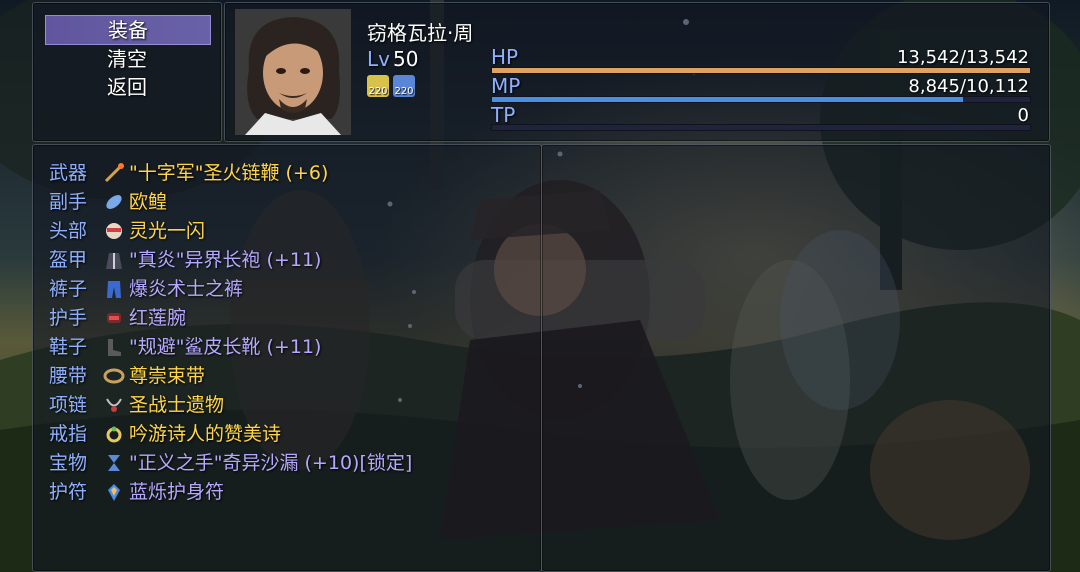 The width and height of the screenshot is (1080, 572). I want to click on equip-slot-armor: 盔甲 "真炎"异界长袍 (+11), so click(289, 260).